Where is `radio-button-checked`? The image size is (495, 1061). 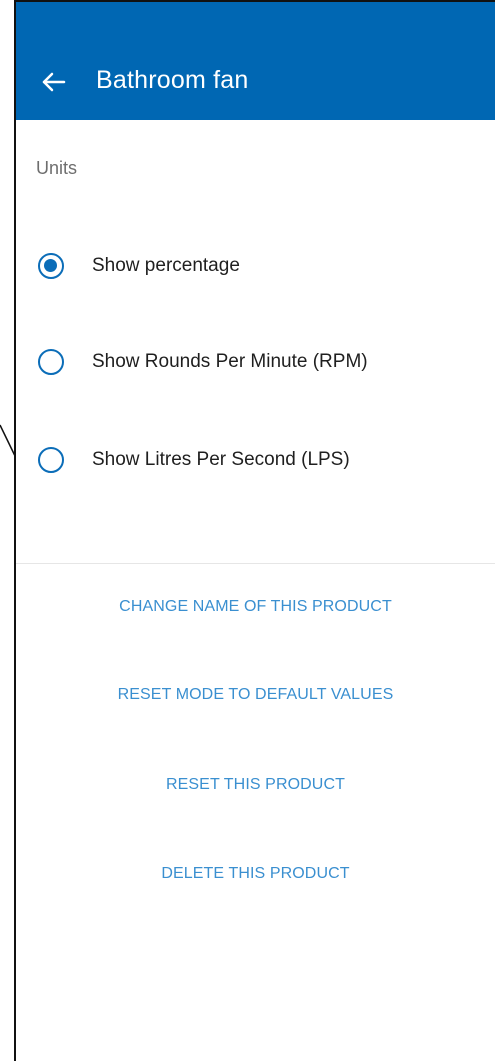 radio-button-checked is located at coordinates (51, 266).